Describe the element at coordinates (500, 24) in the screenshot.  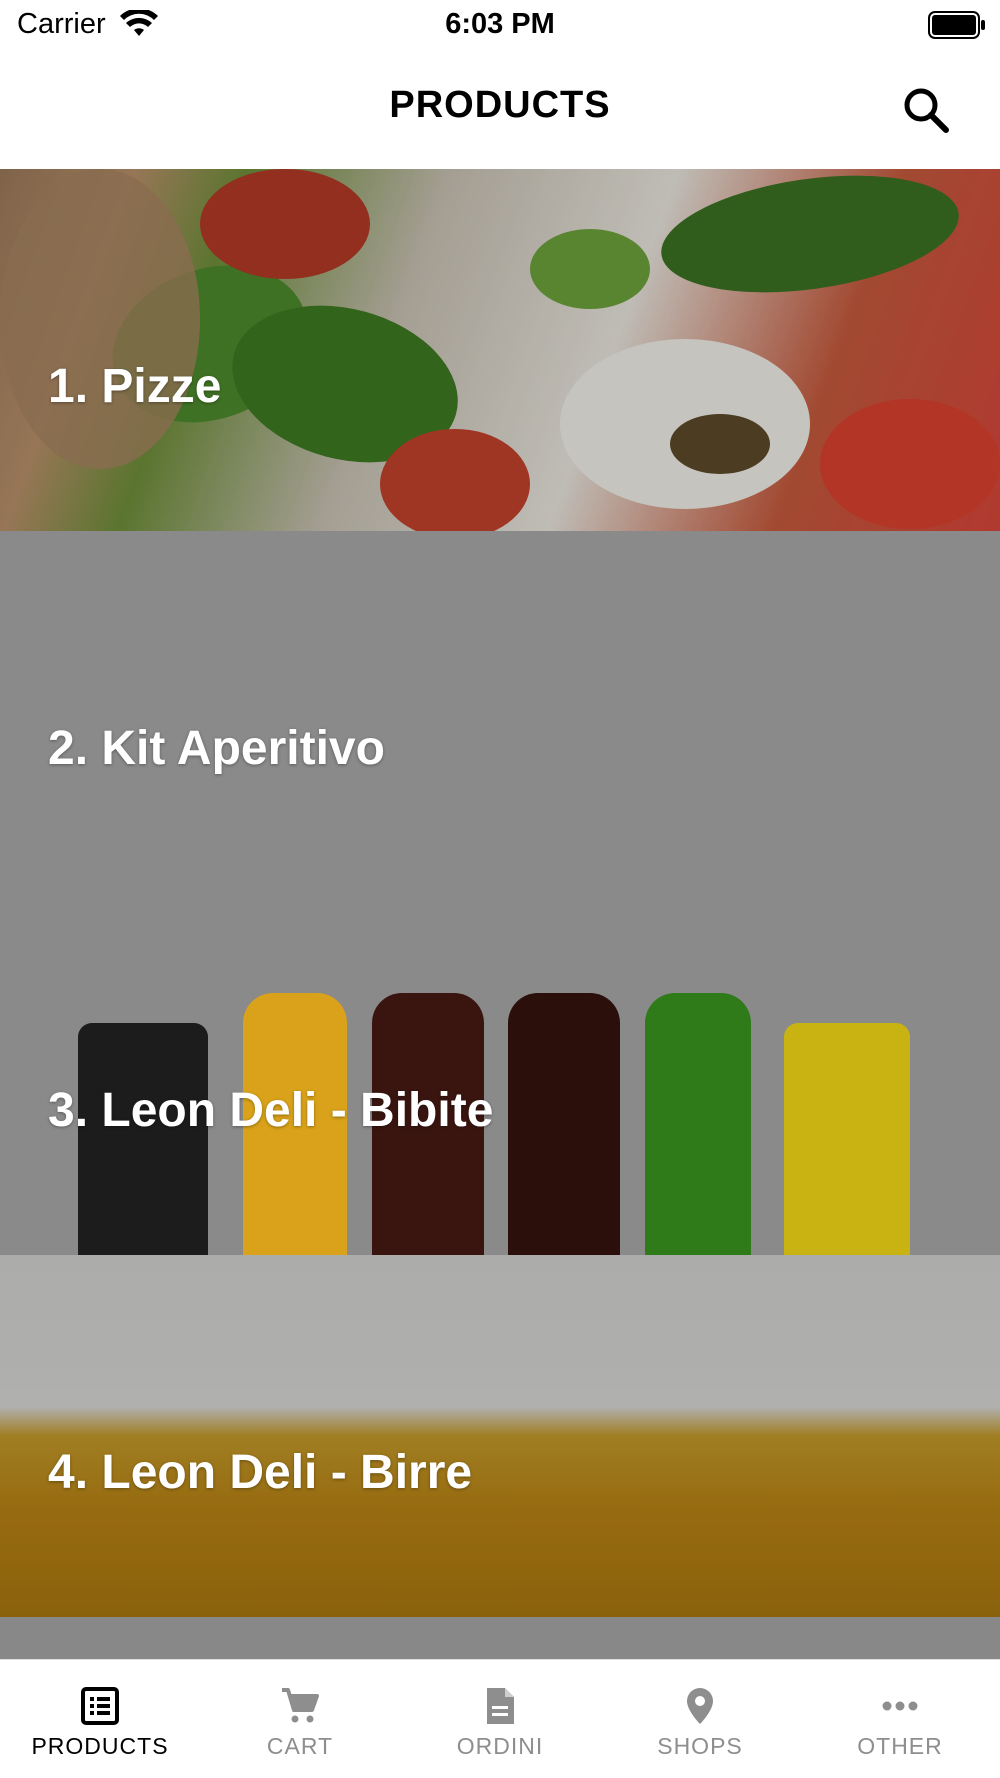
I see `status-time: 6:03 PM` at that location.